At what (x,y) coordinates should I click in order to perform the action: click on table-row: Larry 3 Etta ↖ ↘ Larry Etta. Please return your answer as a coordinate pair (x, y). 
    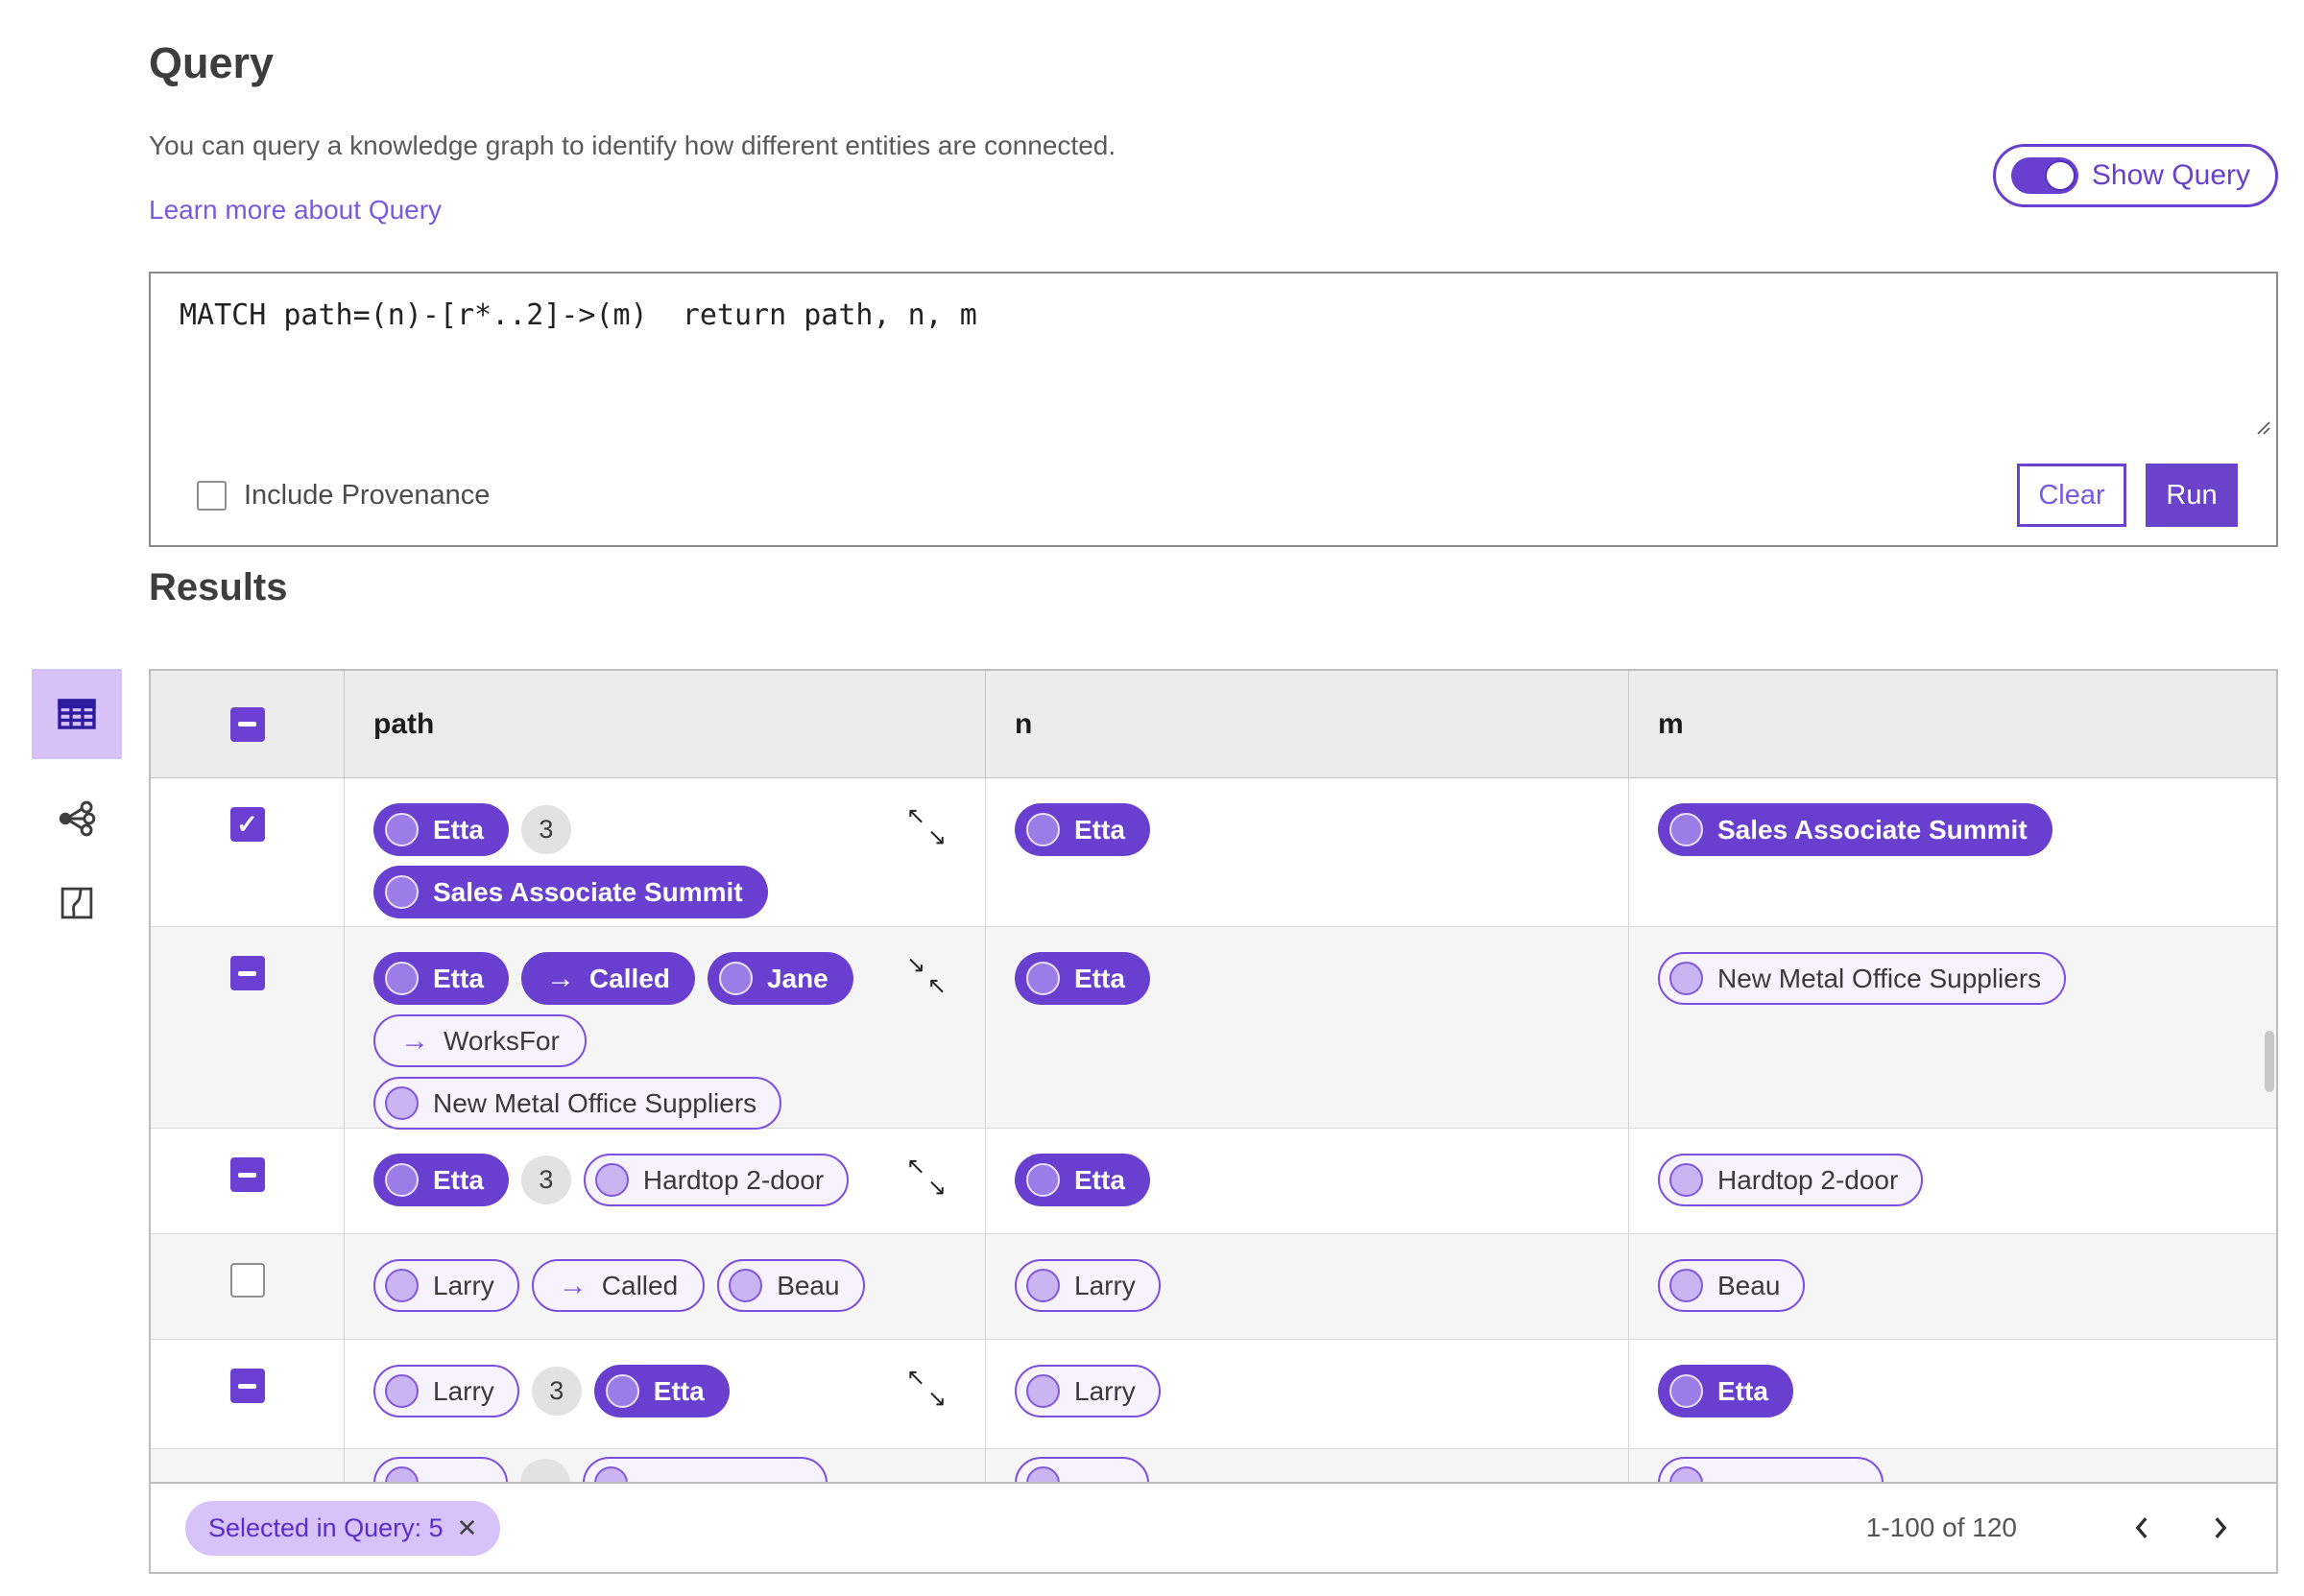
    Looking at the image, I should click on (1213, 1394).